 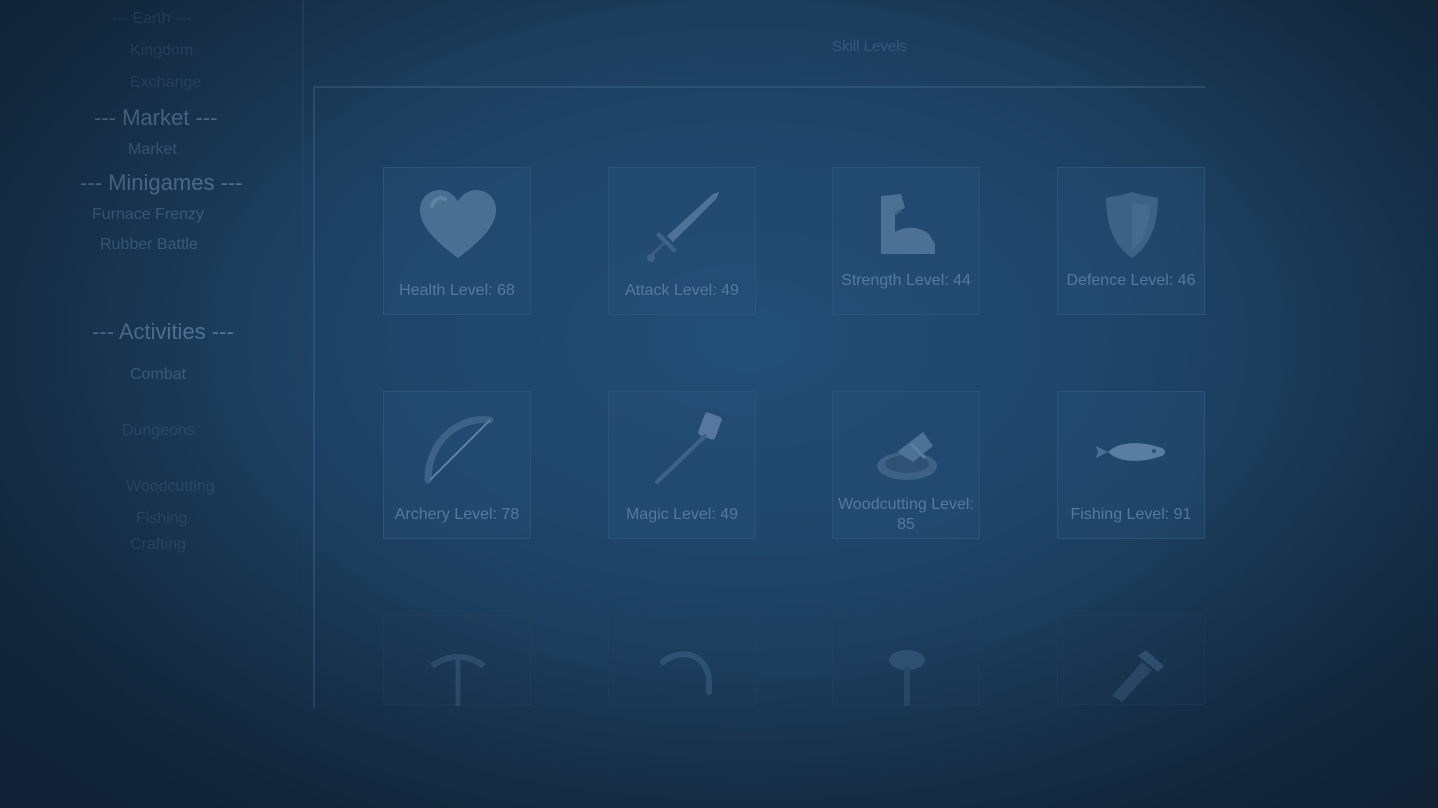 What do you see at coordinates (1132, 225) in the screenshot?
I see `shield-icon` at bounding box center [1132, 225].